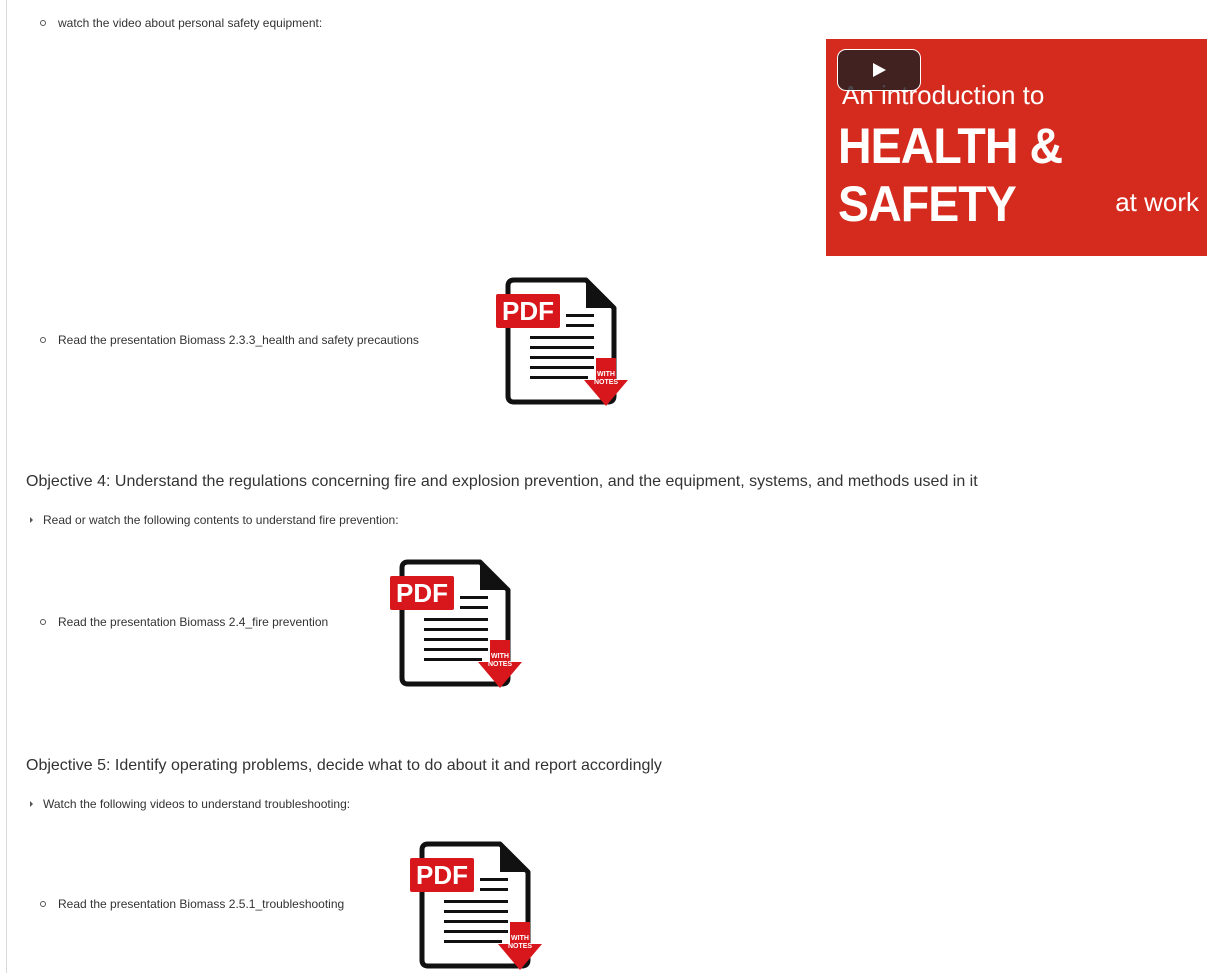 The image size is (1207, 980). Describe the element at coordinates (6, 486) in the screenshot. I see `left-border` at that location.